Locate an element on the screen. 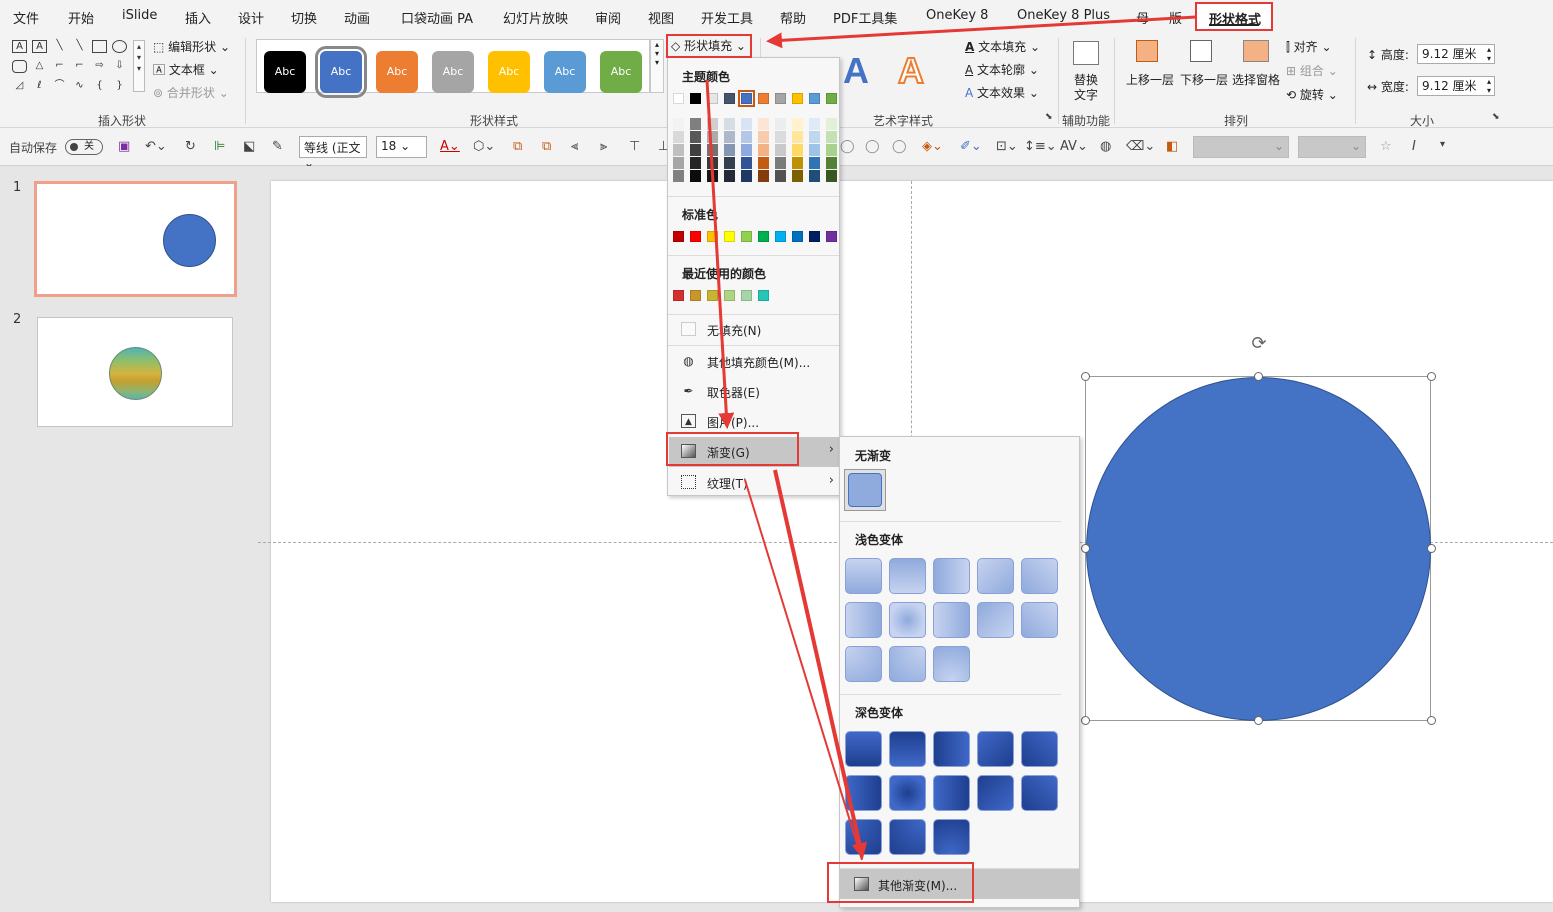  arrow-gradient-to-more-head is located at coordinates (820, 664).